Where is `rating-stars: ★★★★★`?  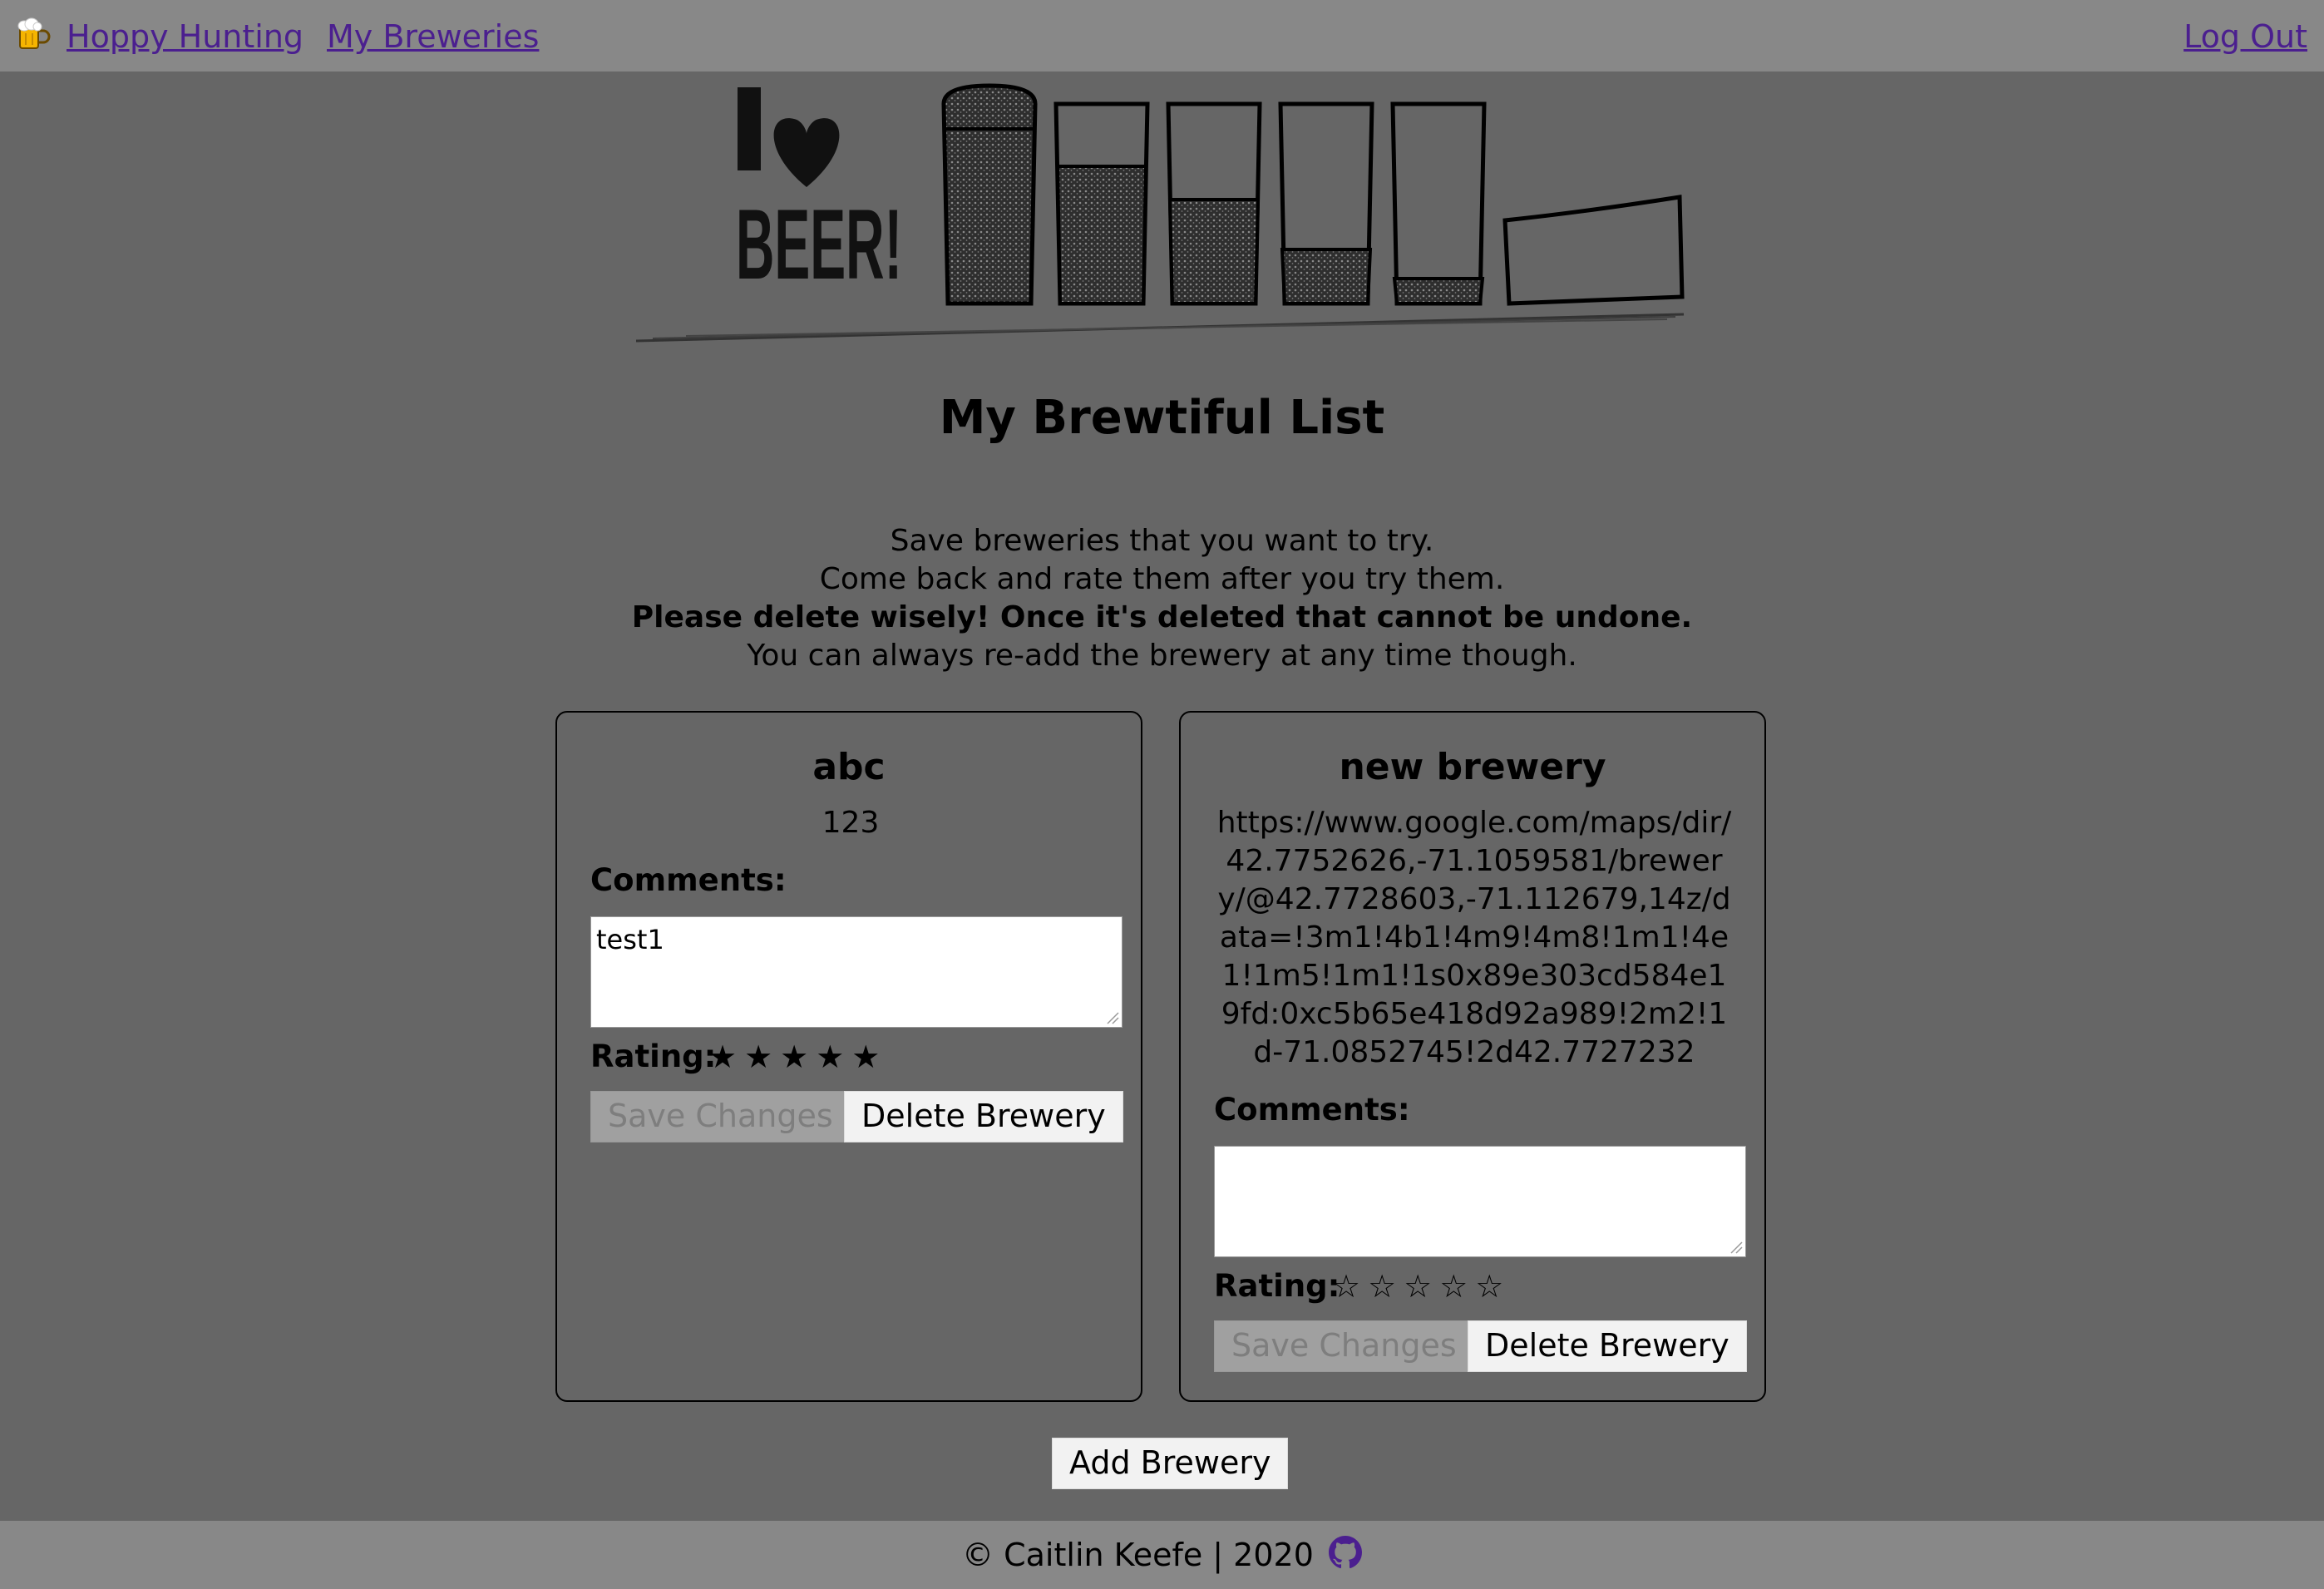 rating-stars: ★★★★★ is located at coordinates (797, 1057).